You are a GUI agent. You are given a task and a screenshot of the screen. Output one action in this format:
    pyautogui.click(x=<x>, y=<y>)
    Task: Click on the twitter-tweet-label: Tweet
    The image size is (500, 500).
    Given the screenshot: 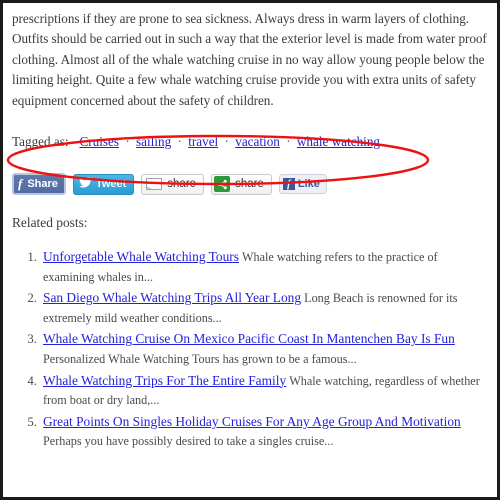 What is the action you would take?
    pyautogui.click(x=111, y=184)
    